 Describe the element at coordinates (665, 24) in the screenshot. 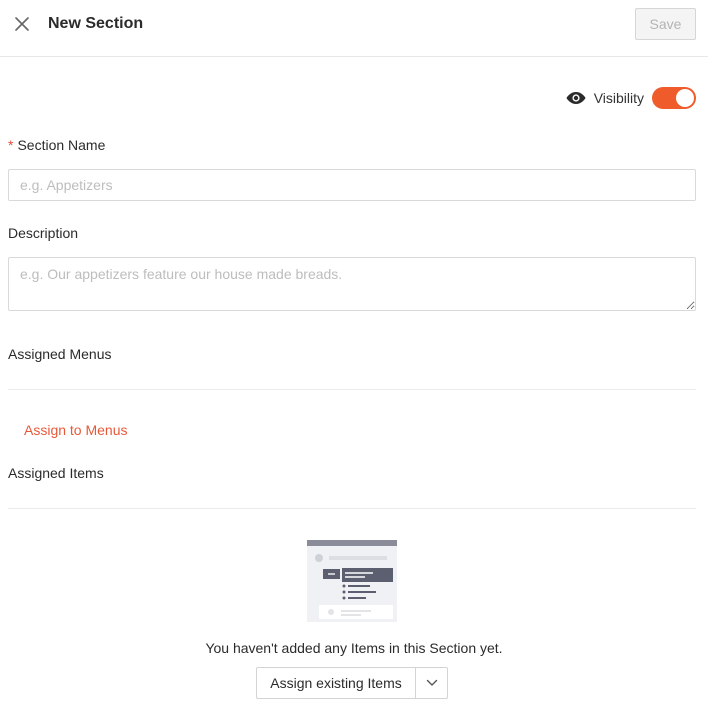

I see `save-button: Save` at that location.